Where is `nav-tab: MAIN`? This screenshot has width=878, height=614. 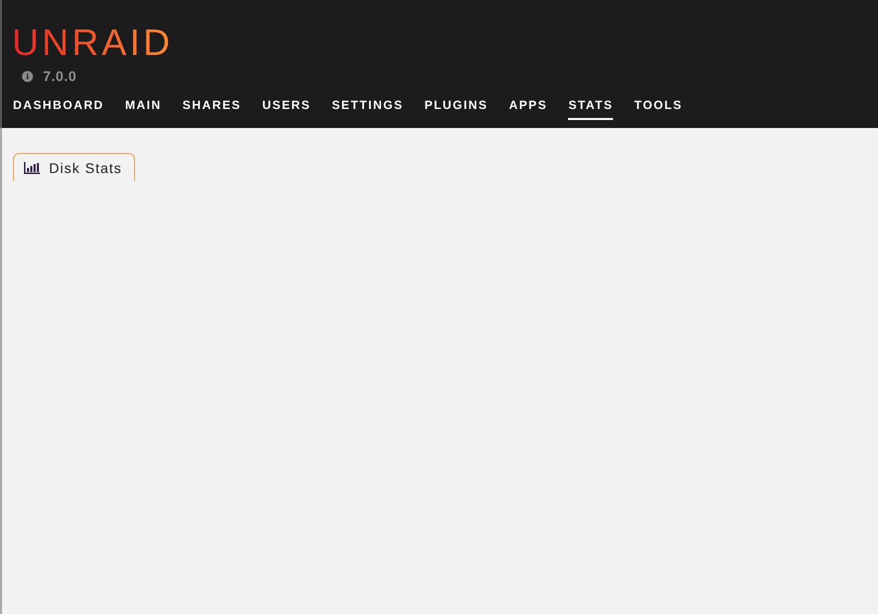 nav-tab: MAIN is located at coordinates (143, 108).